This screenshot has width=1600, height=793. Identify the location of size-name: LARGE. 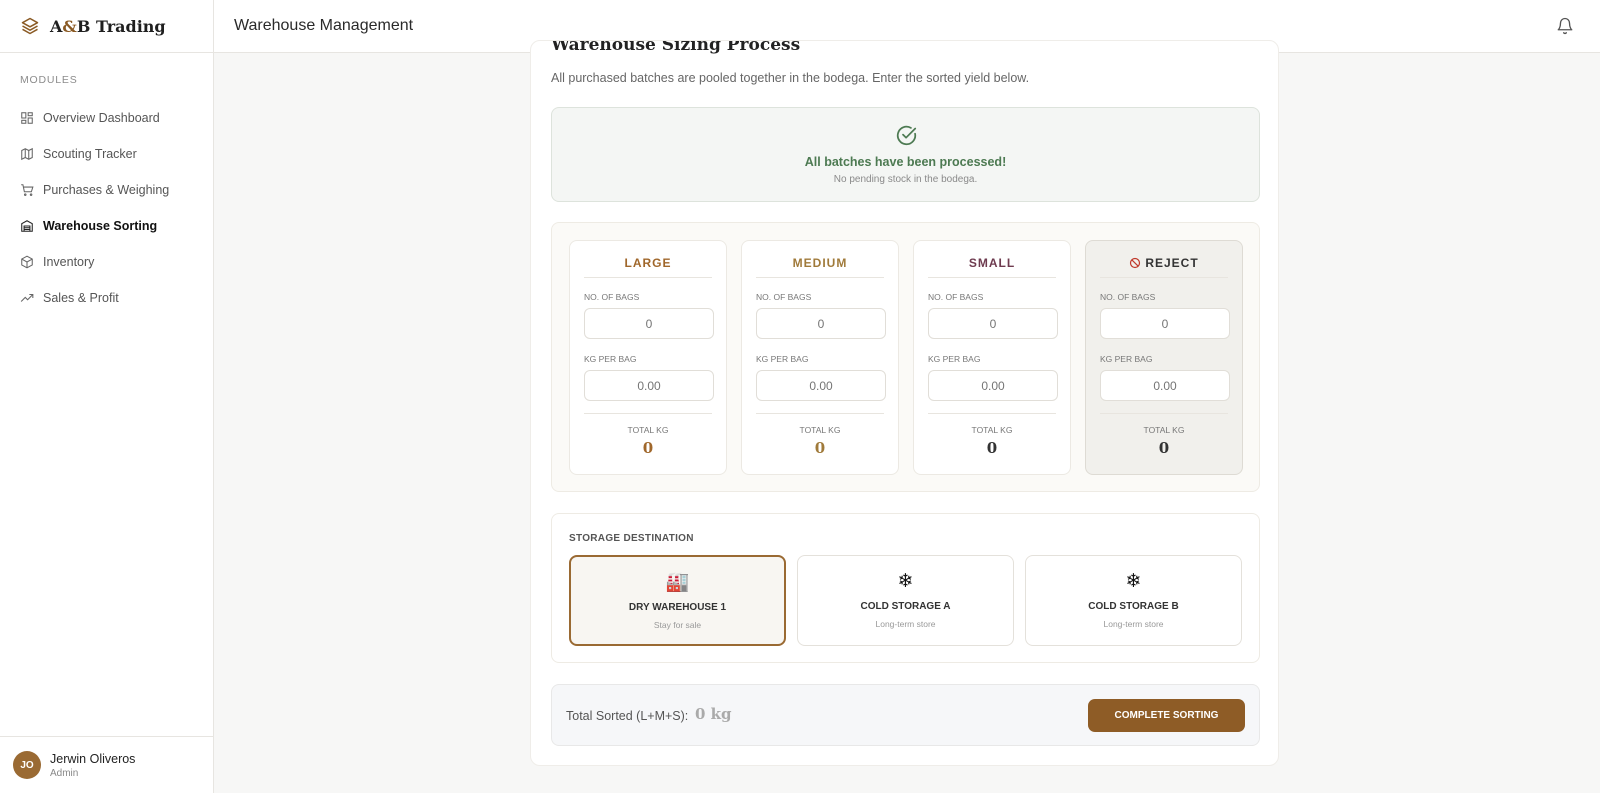
(648, 267).